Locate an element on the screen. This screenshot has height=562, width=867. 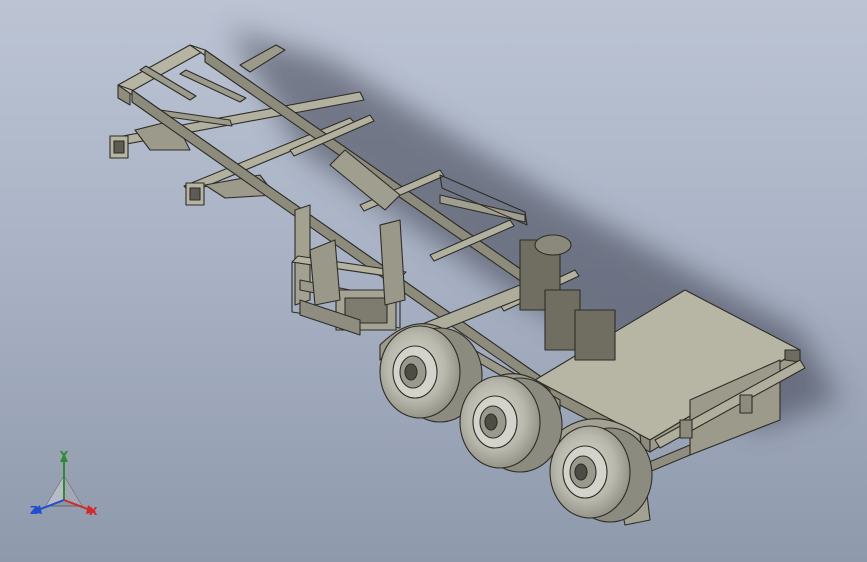
triad-y-label: Y is located at coordinates (64, 455).